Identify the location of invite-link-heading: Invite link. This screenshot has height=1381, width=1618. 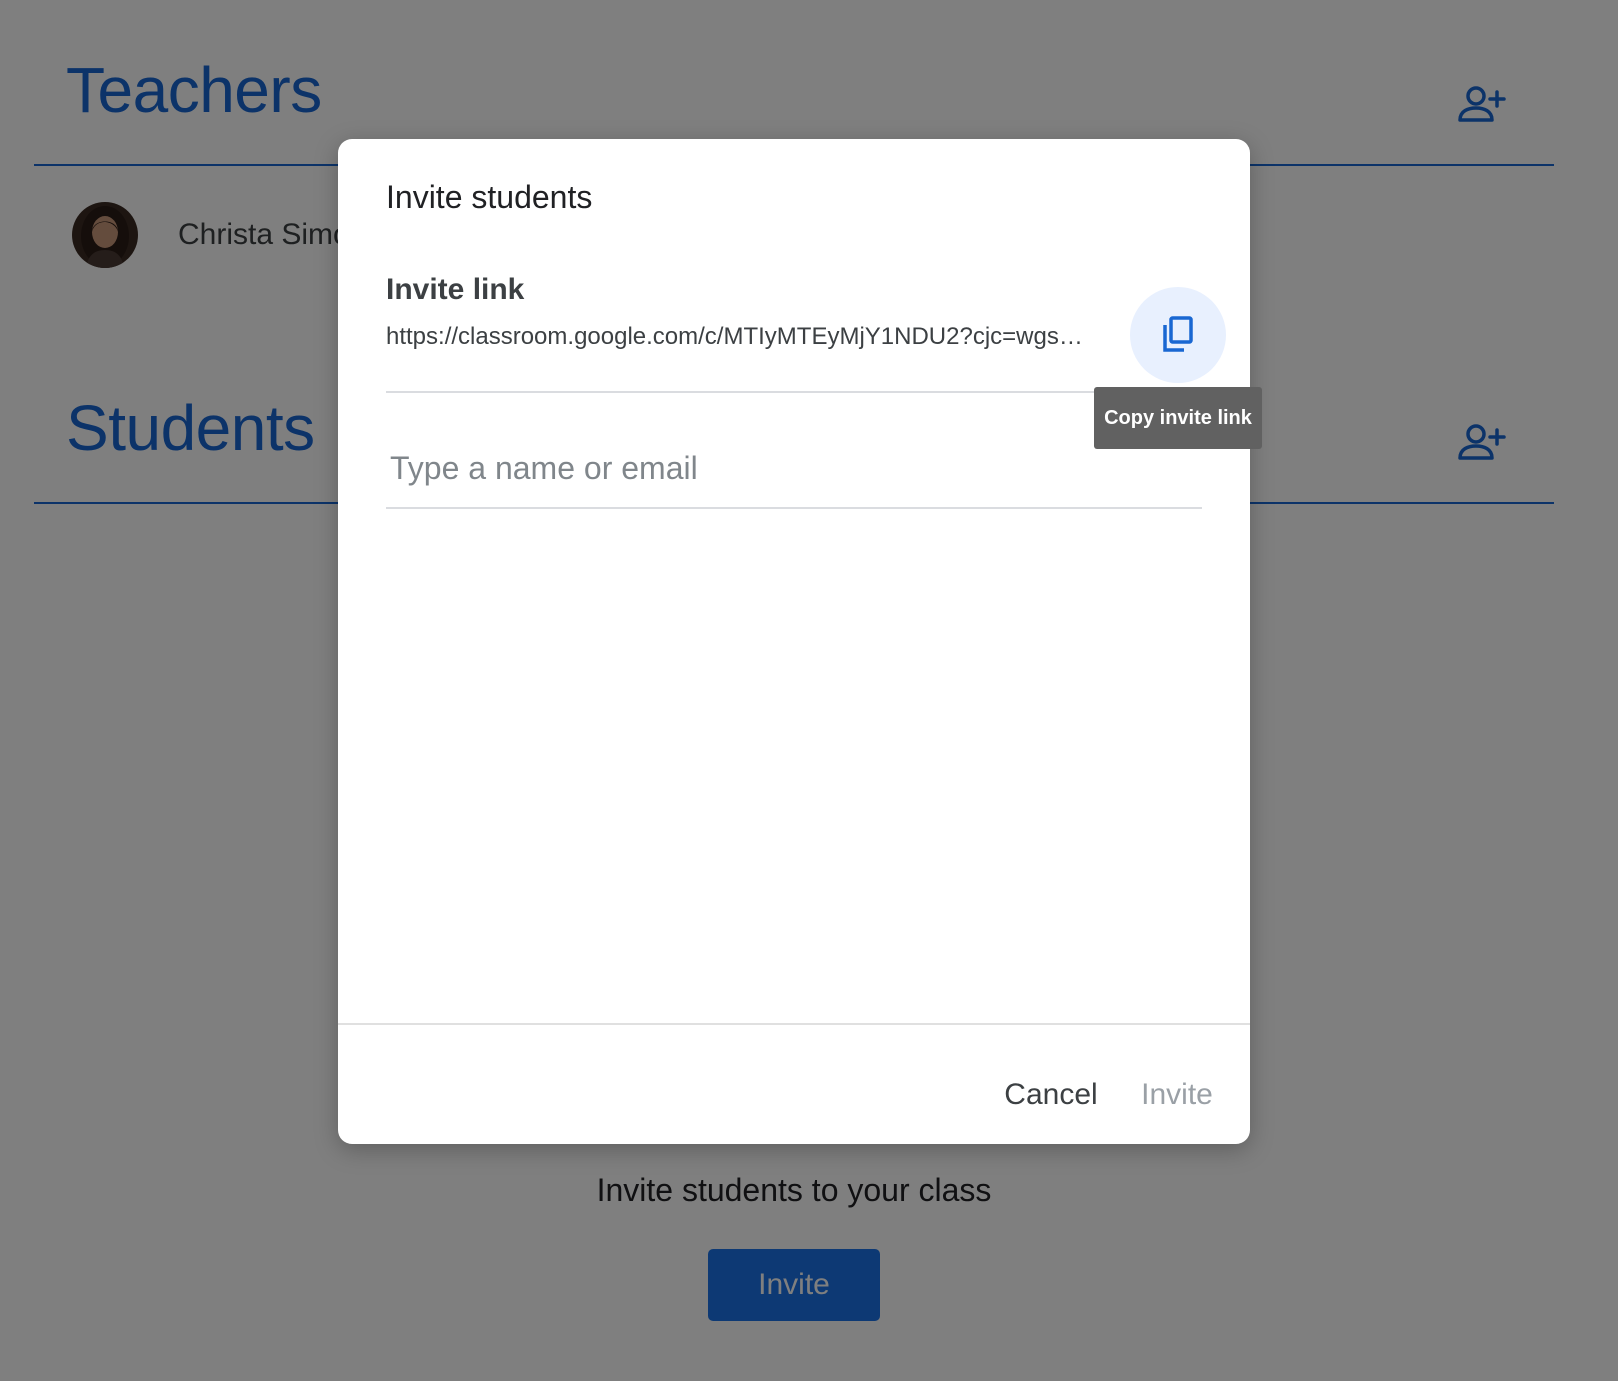
(455, 289).